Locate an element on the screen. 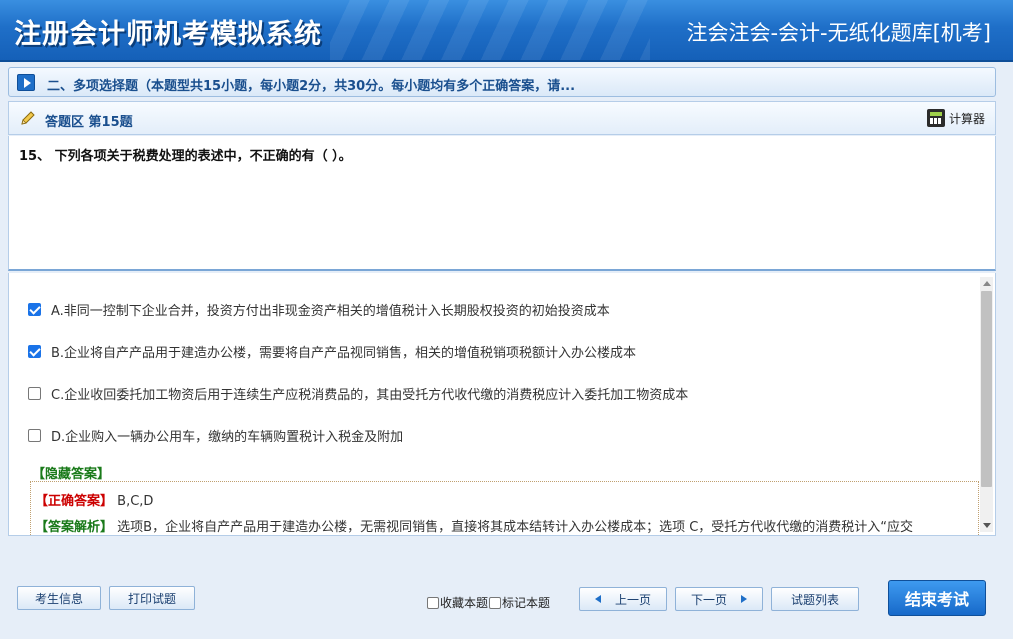 Image resolution: width=1013 pixels, height=639 pixels. correct-answer-row: 【正确答案】 B,C,D is located at coordinates (94, 499).